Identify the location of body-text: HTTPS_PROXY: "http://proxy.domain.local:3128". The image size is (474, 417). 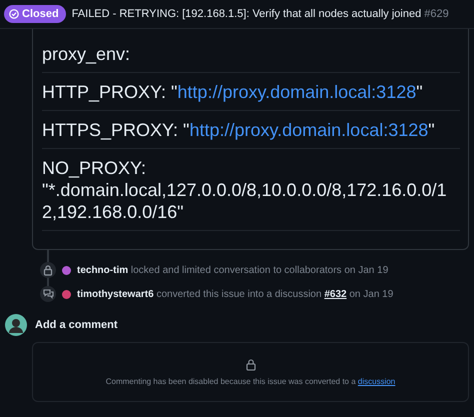
(238, 130).